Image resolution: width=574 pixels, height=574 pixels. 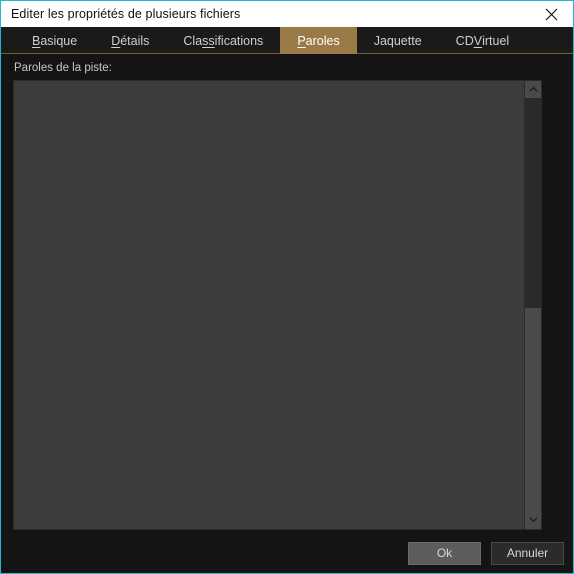 I want to click on tab-classifications-post: ifications, so click(x=239, y=40).